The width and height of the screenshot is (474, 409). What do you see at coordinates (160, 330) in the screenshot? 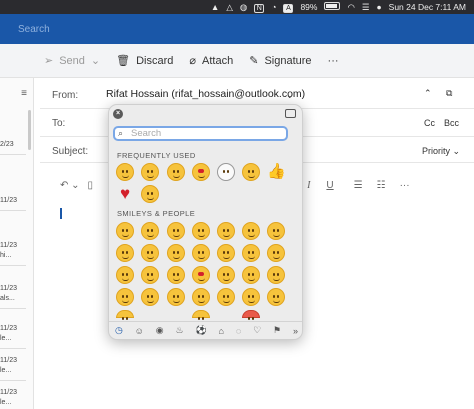
I see `animal-icon: ◉` at bounding box center [160, 330].